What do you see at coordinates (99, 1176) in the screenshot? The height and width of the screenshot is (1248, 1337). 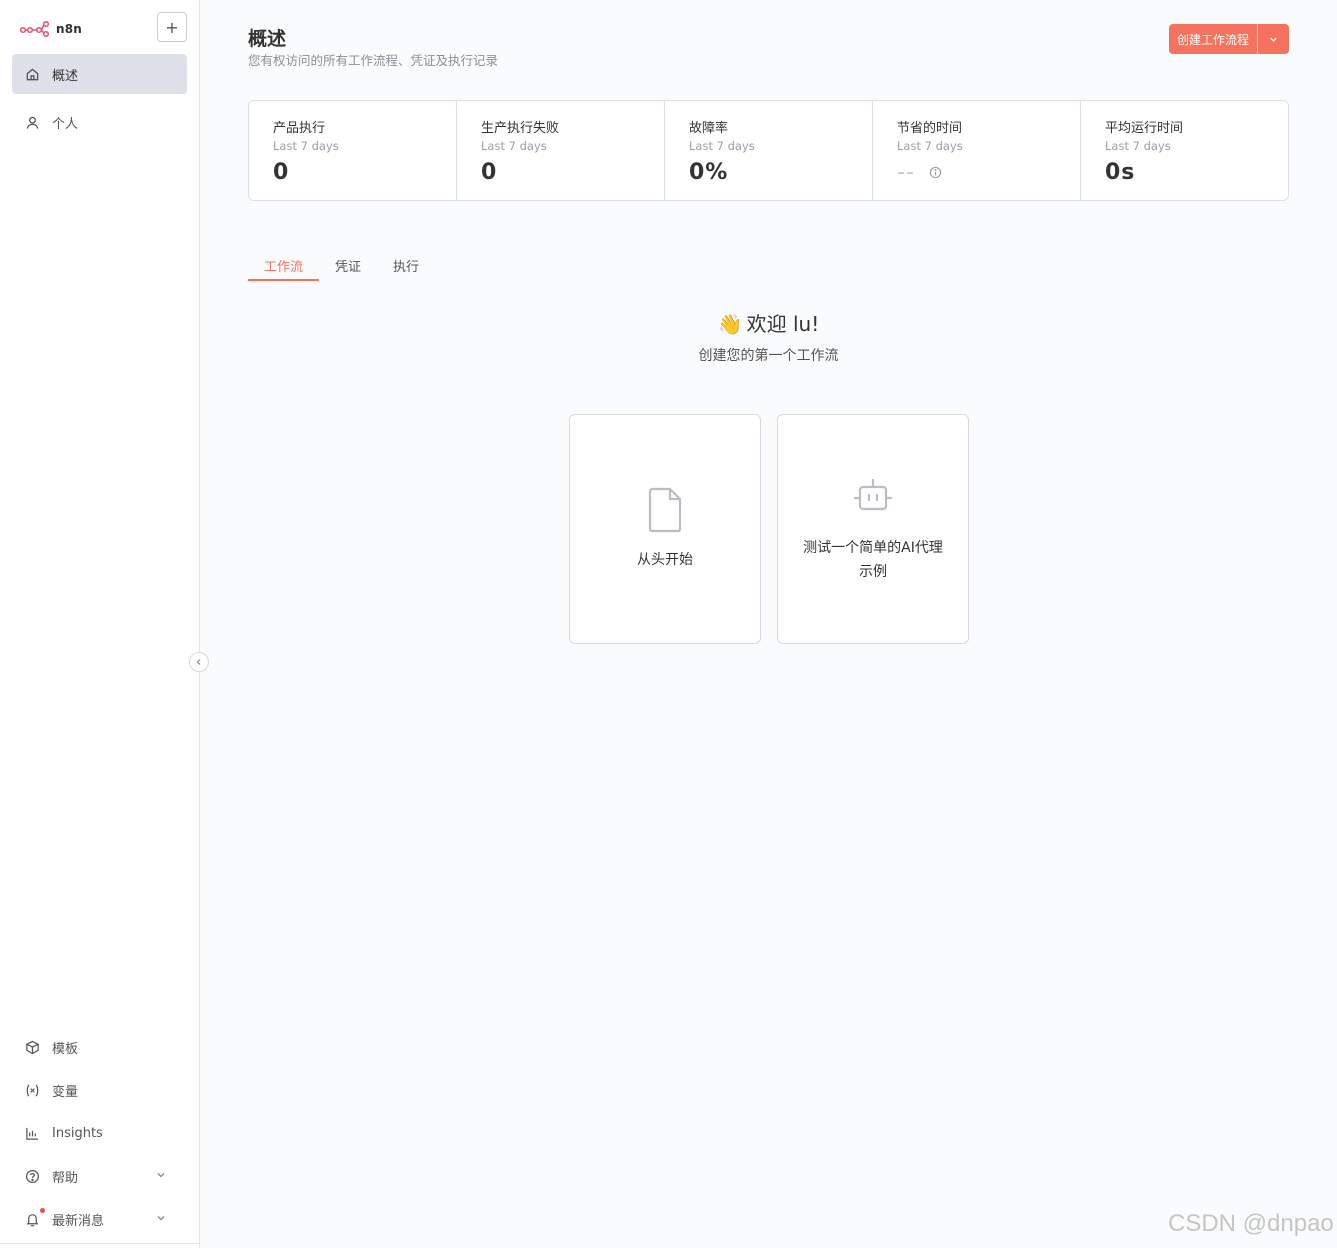 I see `sidebar-item-help: 帮助` at bounding box center [99, 1176].